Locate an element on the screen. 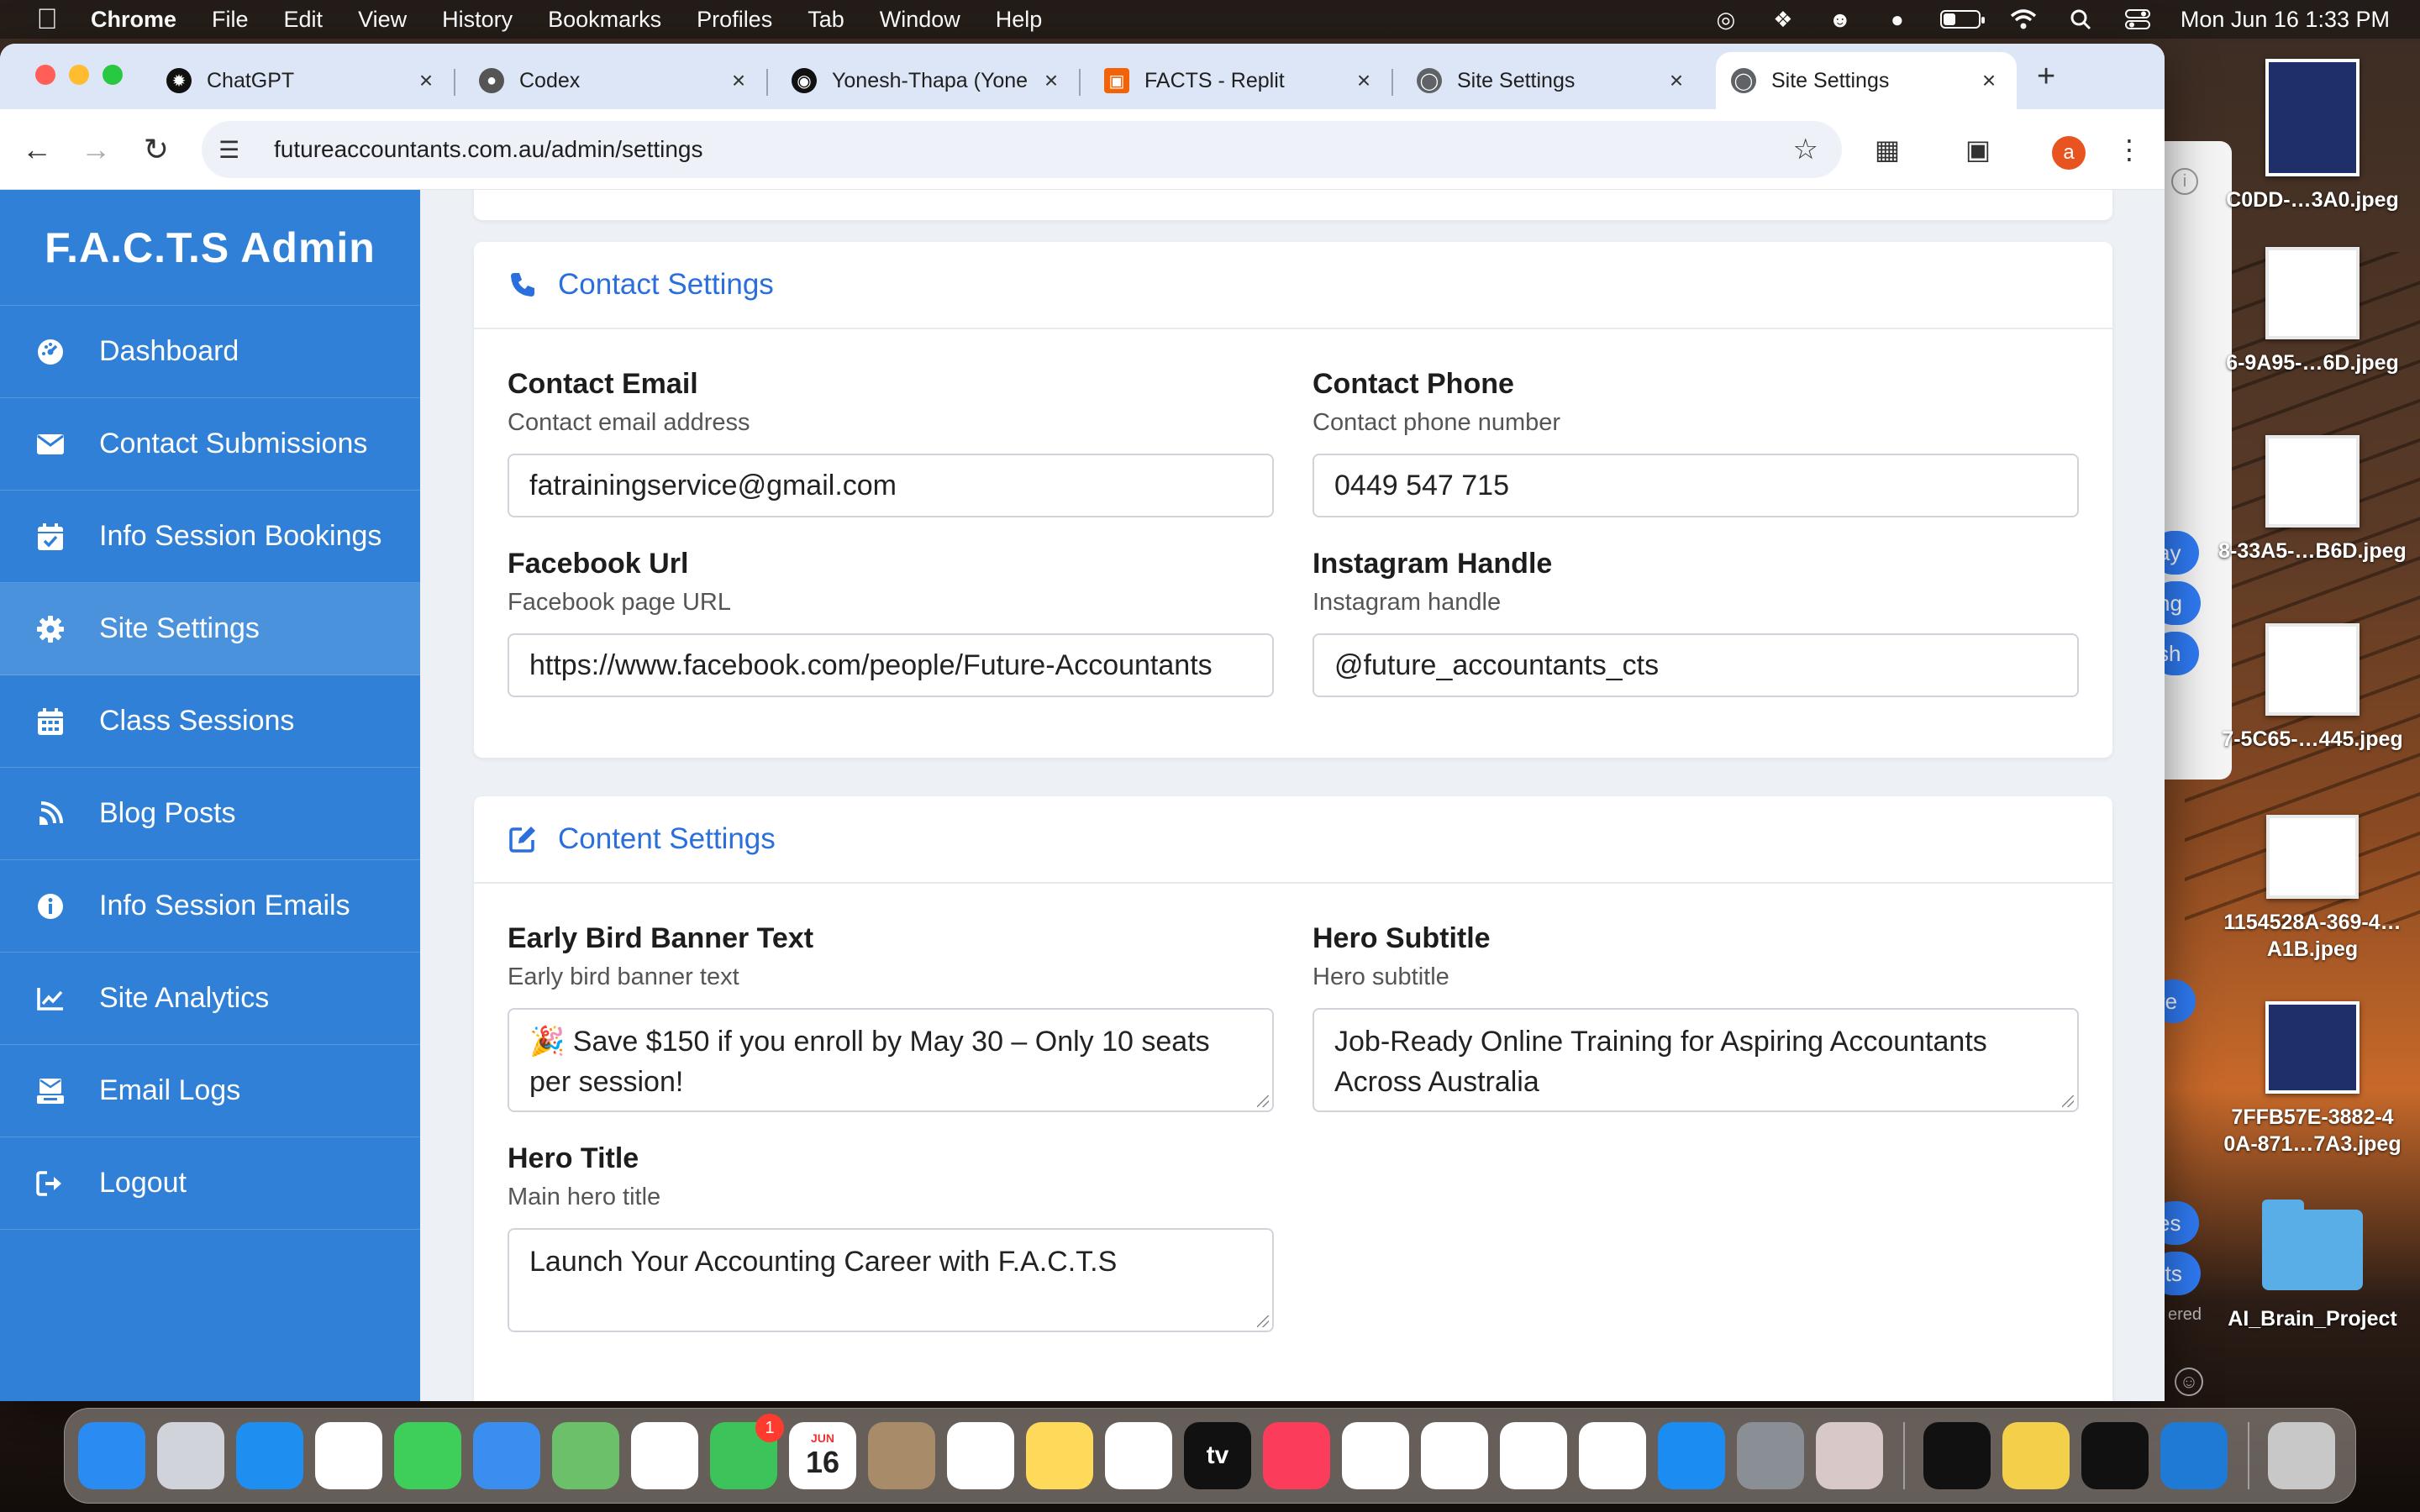 This screenshot has width=2420, height=1512. tab-search-icon: ▣ is located at coordinates (1978, 149).